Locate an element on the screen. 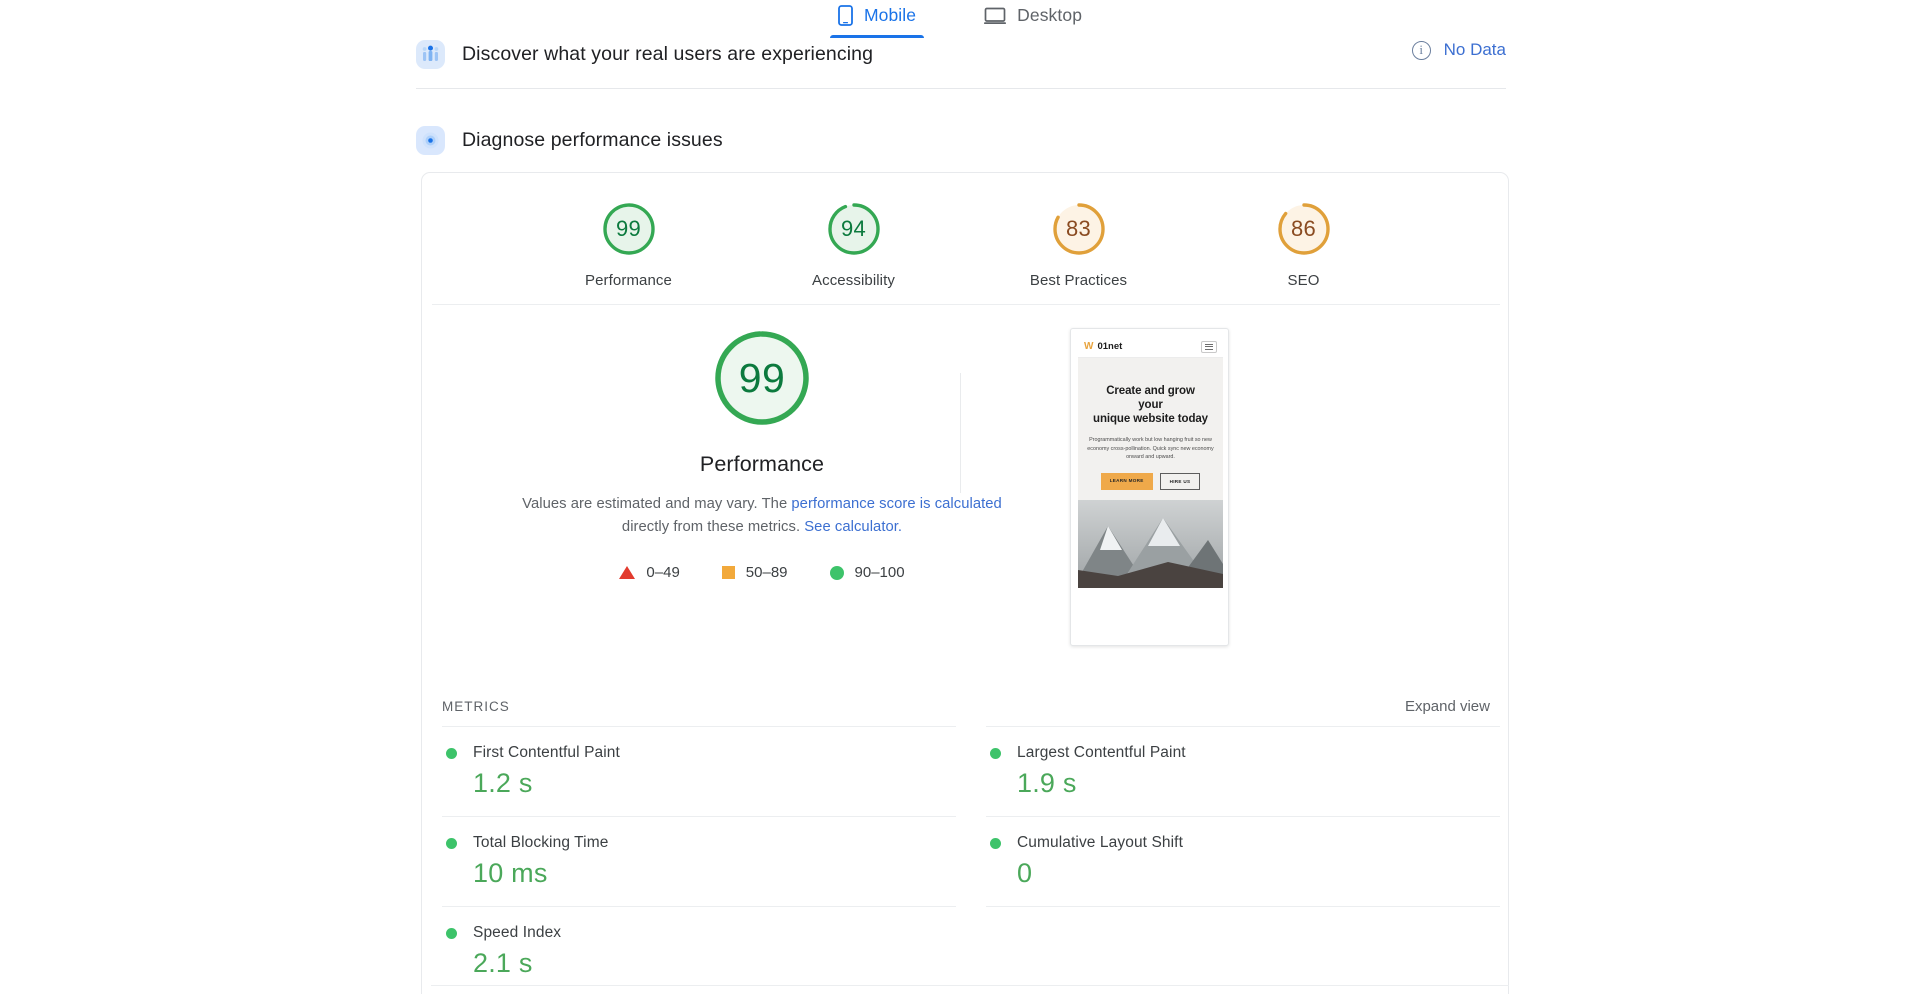 Image resolution: width=1920 pixels, height=994 pixels. metrics-header: METRICS Expand view is located at coordinates (966, 706).